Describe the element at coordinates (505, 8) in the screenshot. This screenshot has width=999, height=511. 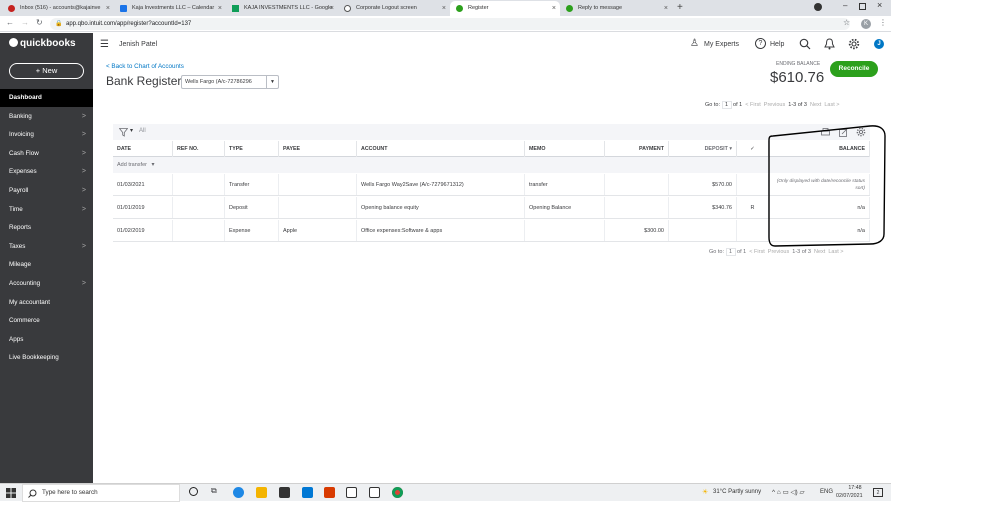
I see `browser-tab-register: Register ×` at that location.